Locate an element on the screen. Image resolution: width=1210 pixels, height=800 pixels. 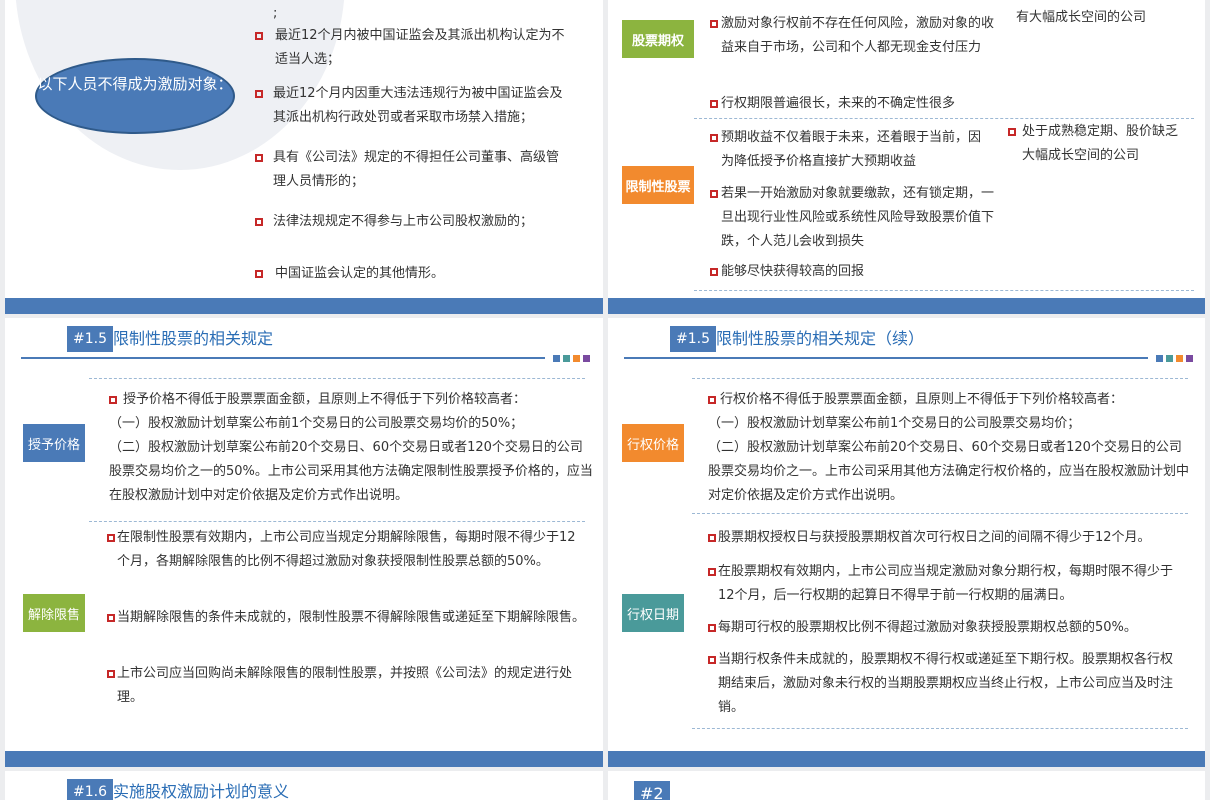
list-item: 具有《公司法》规定的不得担任公司董事、高级管理人员情形的； is located at coordinates (416, 169).